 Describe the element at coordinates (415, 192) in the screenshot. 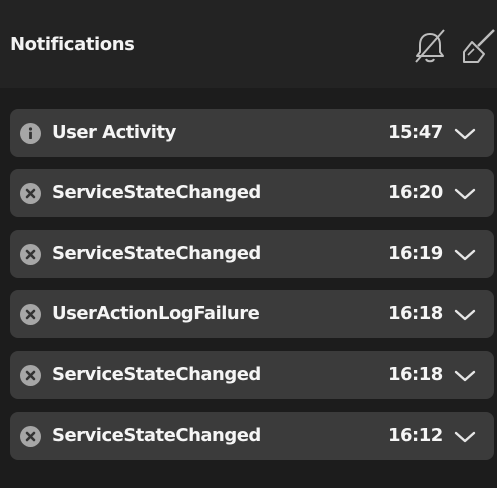

I see `notification-time: 16:20` at that location.